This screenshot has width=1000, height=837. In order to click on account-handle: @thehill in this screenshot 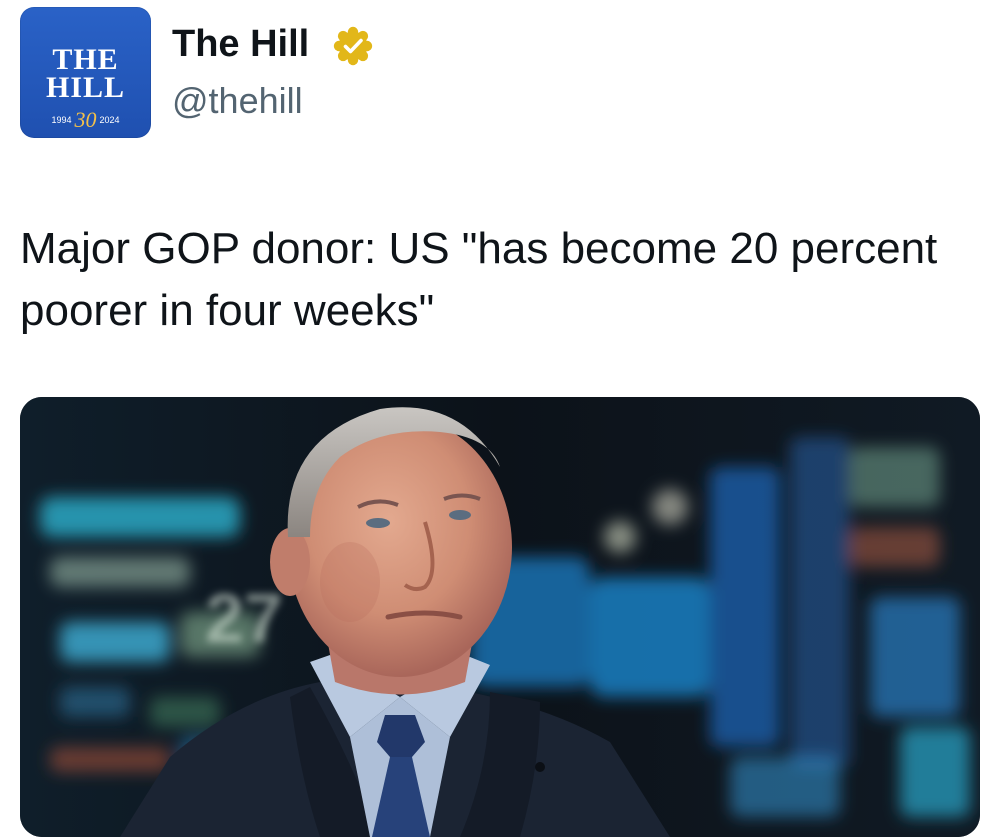, I will do `click(237, 101)`.